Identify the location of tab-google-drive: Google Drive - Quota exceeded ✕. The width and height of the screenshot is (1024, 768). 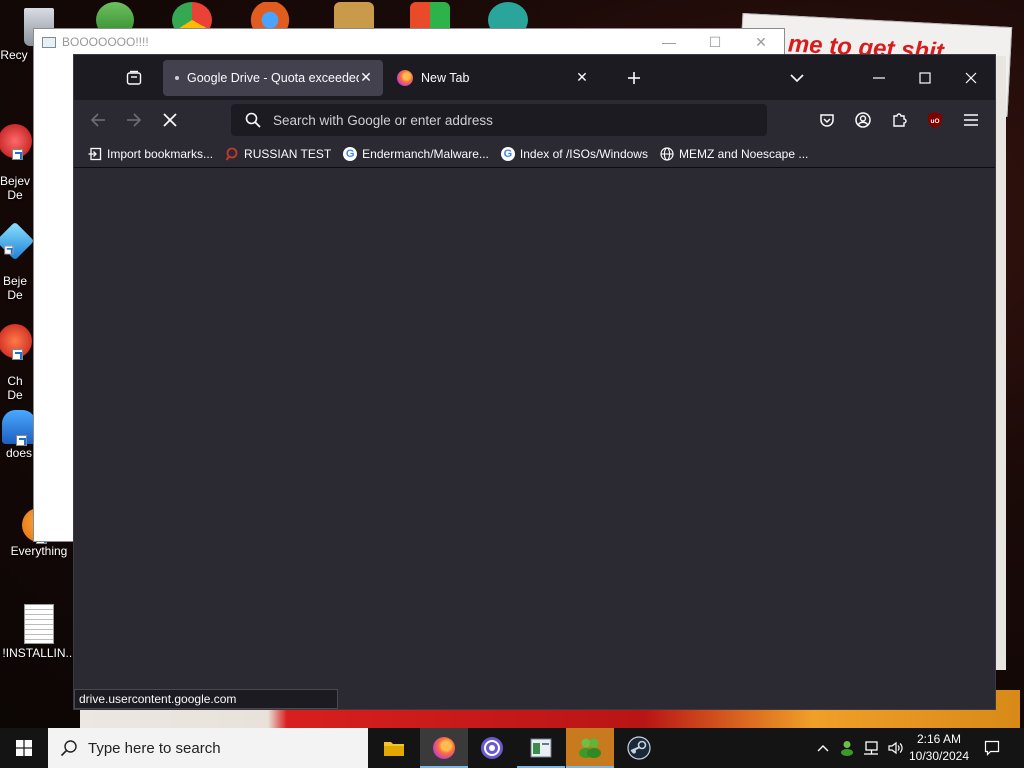
(273, 77).